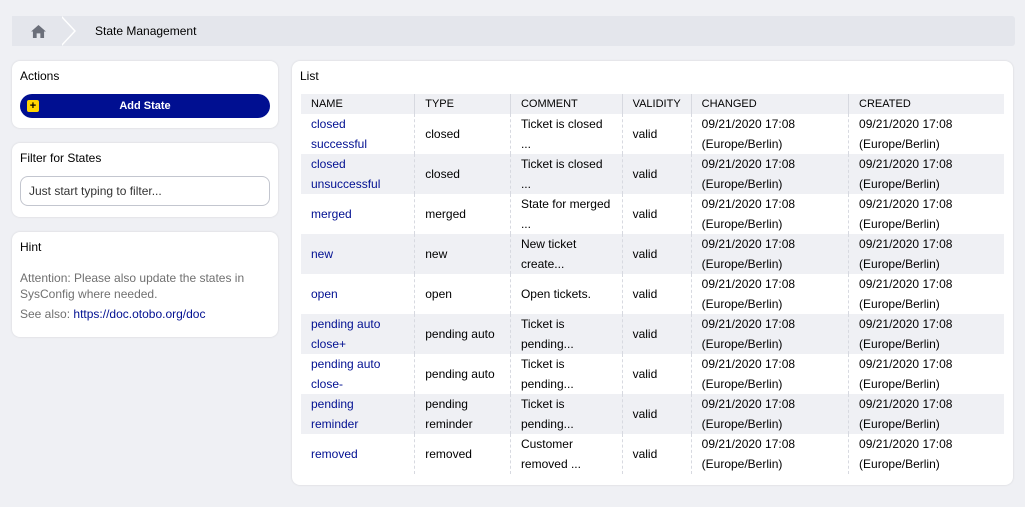  Describe the element at coordinates (436, 254) in the screenshot. I see `state-type-cell: new` at that location.